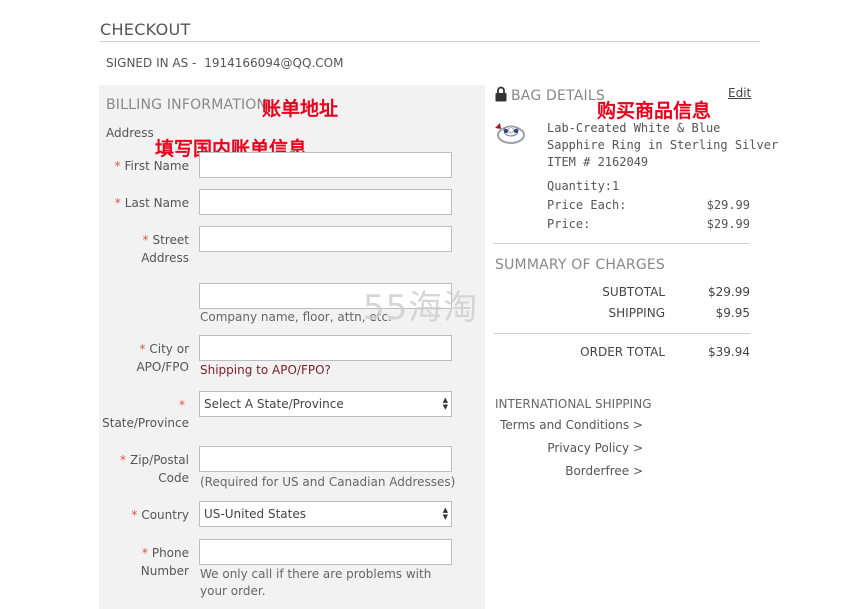 The image size is (865, 609). I want to click on billing-title: BILLING INFORMATION, so click(187, 105).